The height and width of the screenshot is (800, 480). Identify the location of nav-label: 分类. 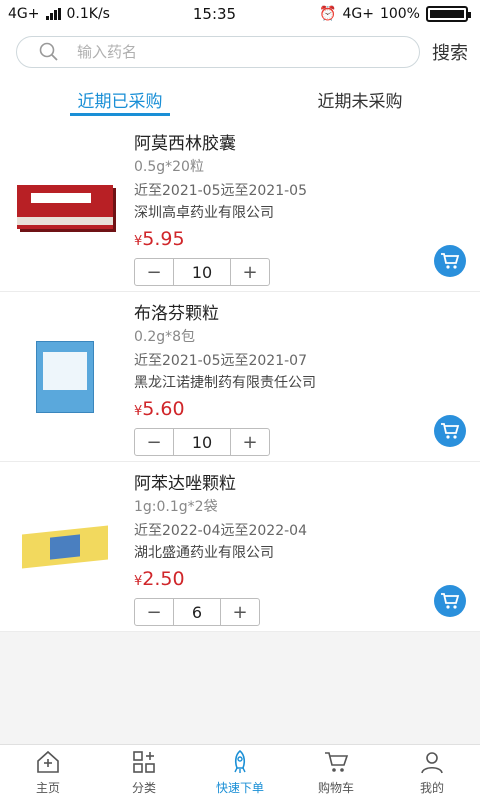
(143, 788).